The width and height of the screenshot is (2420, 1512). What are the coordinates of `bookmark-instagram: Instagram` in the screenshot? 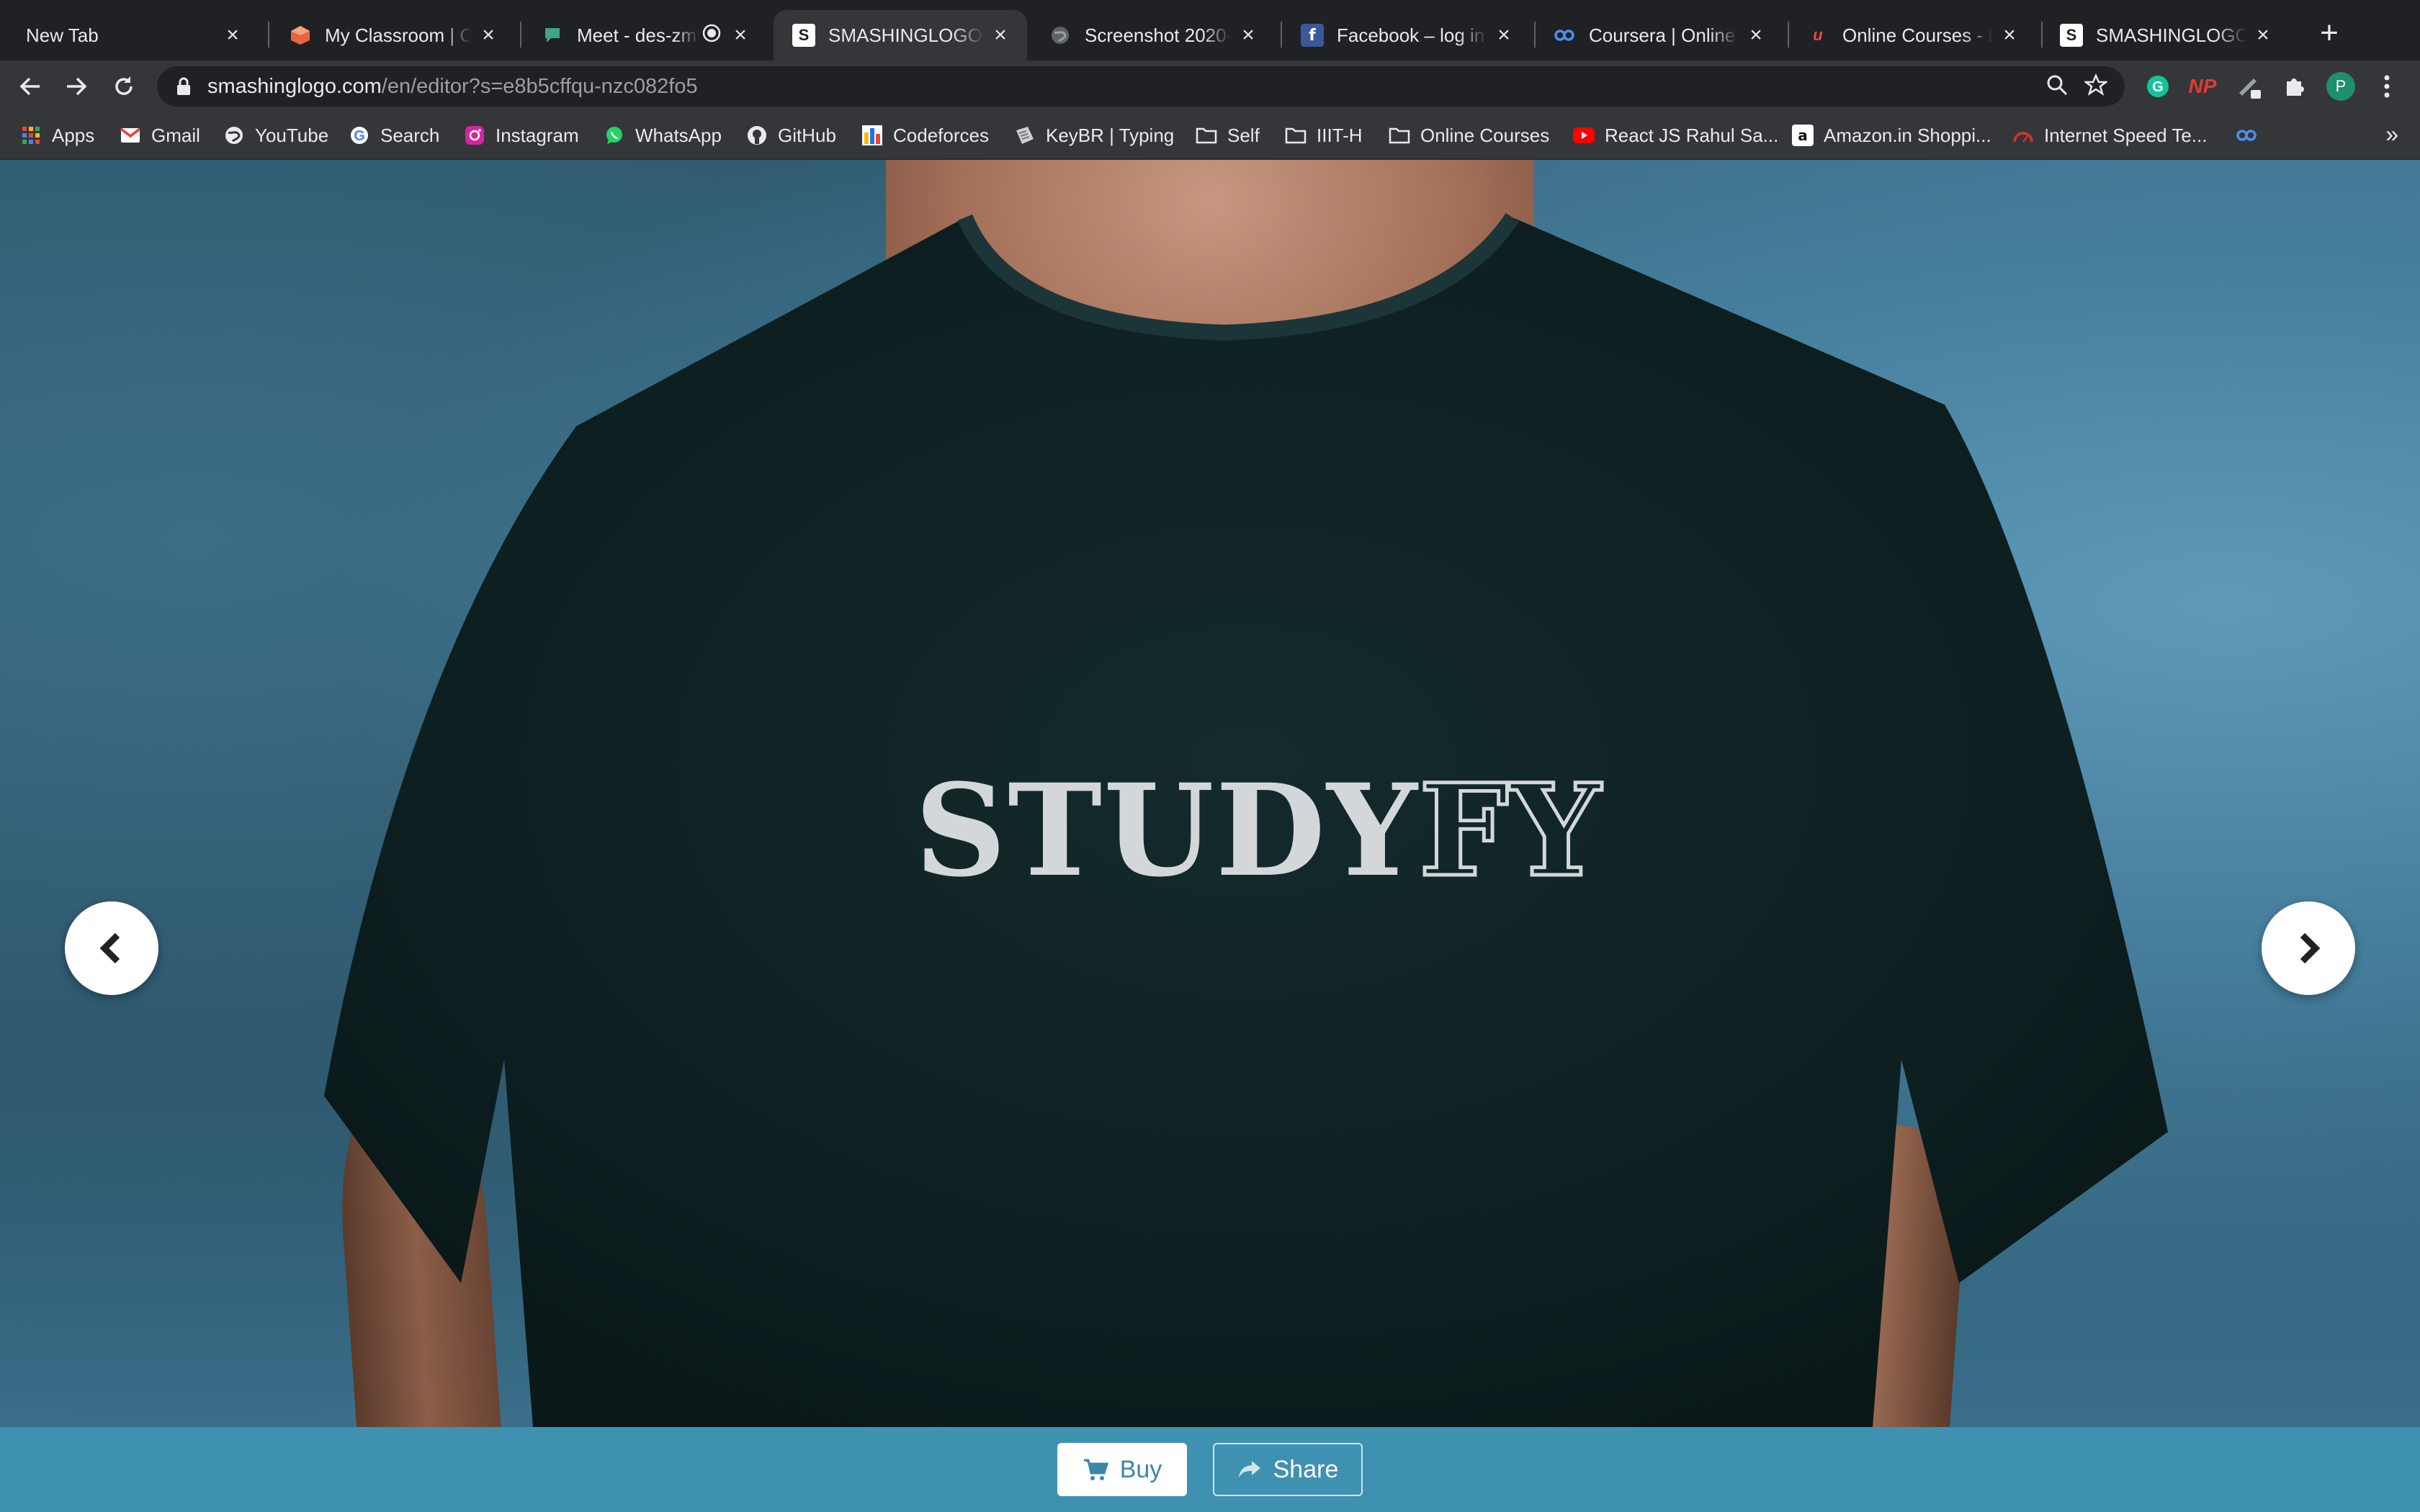 It's located at (521, 135).